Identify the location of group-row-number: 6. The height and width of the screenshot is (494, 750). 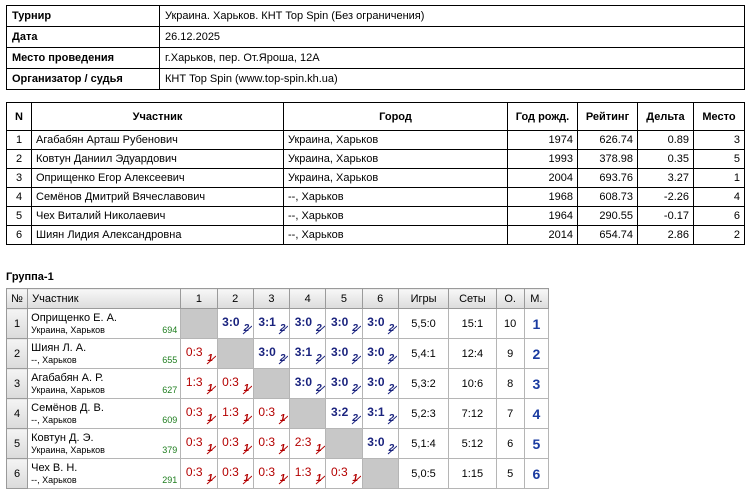
(17, 473).